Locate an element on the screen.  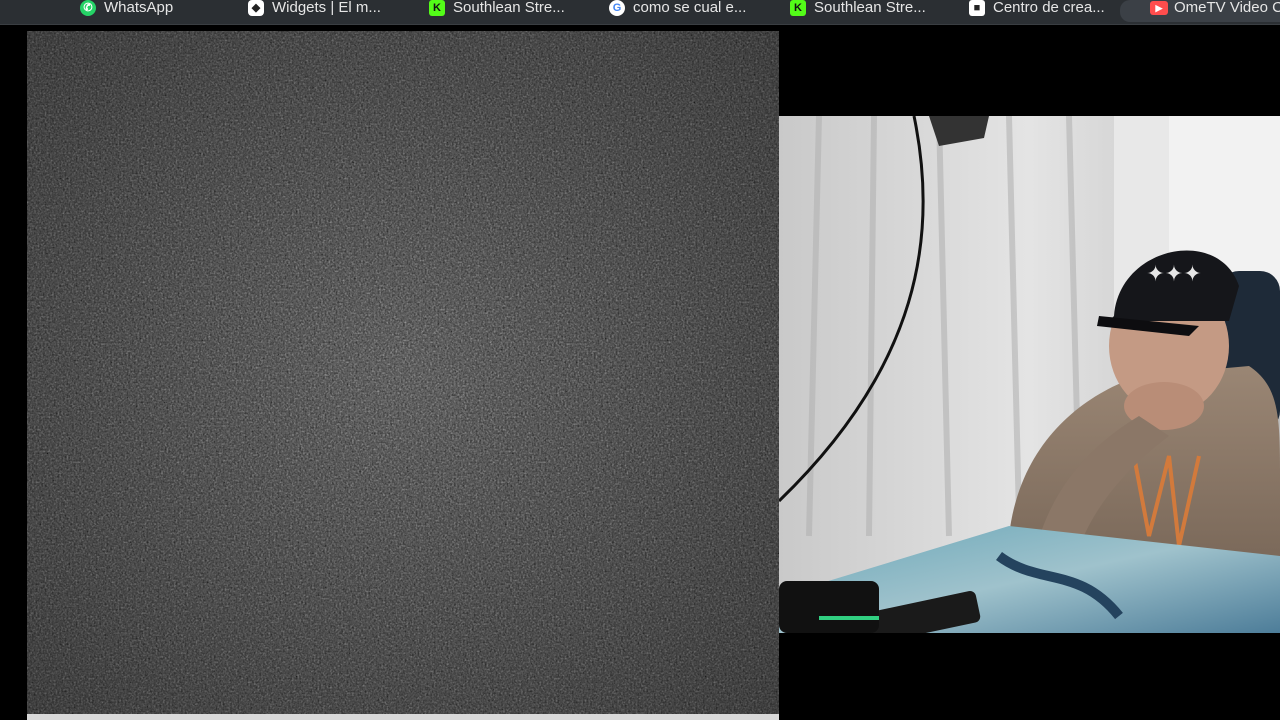
bookmark-label: OmeTV Video C is located at coordinates (1227, 8).